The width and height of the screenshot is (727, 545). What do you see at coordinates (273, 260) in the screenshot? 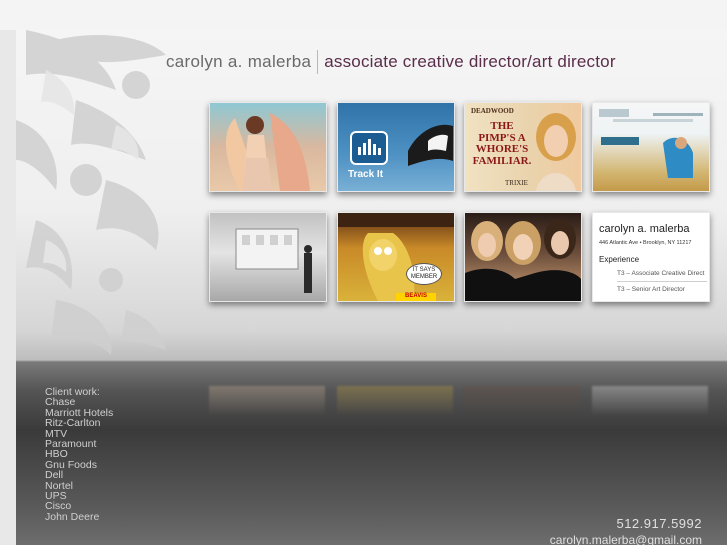
I see `display-scene` at bounding box center [273, 260].